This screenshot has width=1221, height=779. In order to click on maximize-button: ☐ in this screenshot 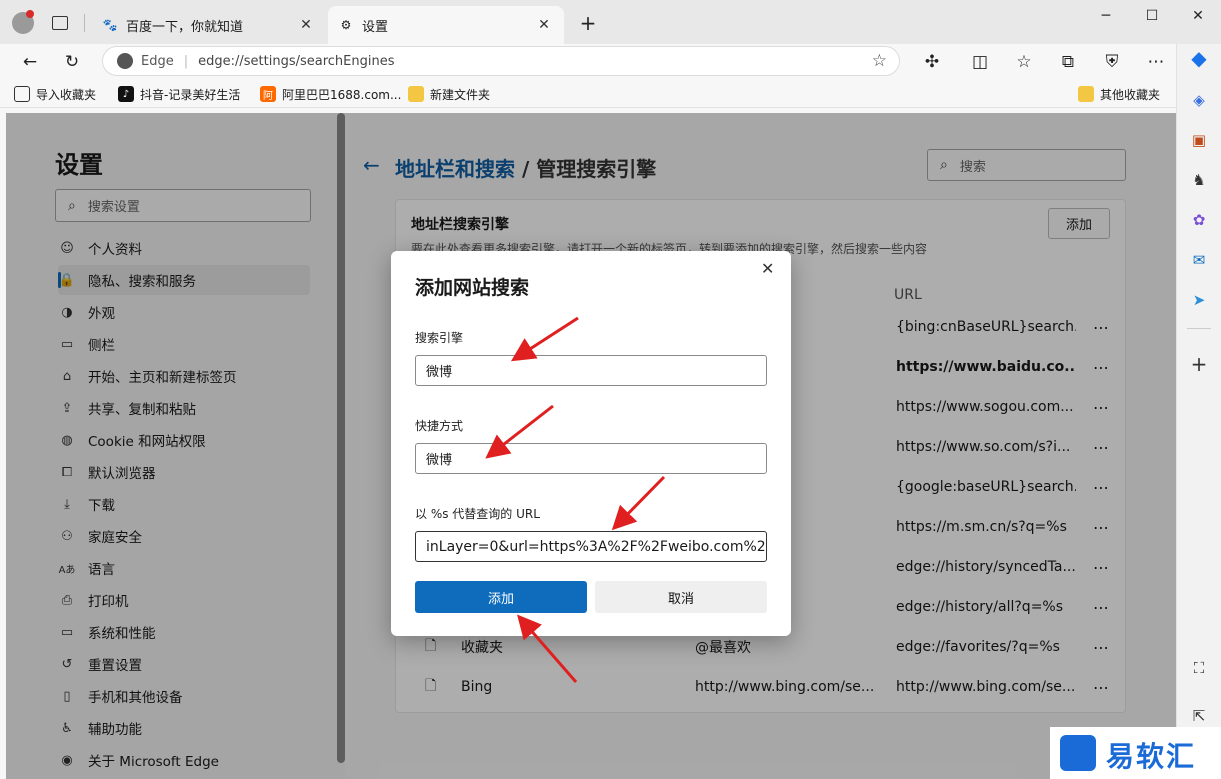, I will do `click(1152, 16)`.